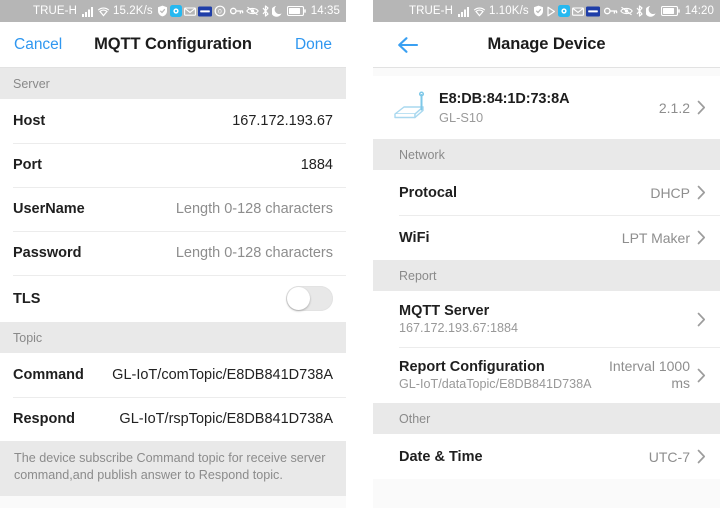 The image size is (720, 508). What do you see at coordinates (47, 253) in the screenshot?
I see `row-label: Password` at bounding box center [47, 253].